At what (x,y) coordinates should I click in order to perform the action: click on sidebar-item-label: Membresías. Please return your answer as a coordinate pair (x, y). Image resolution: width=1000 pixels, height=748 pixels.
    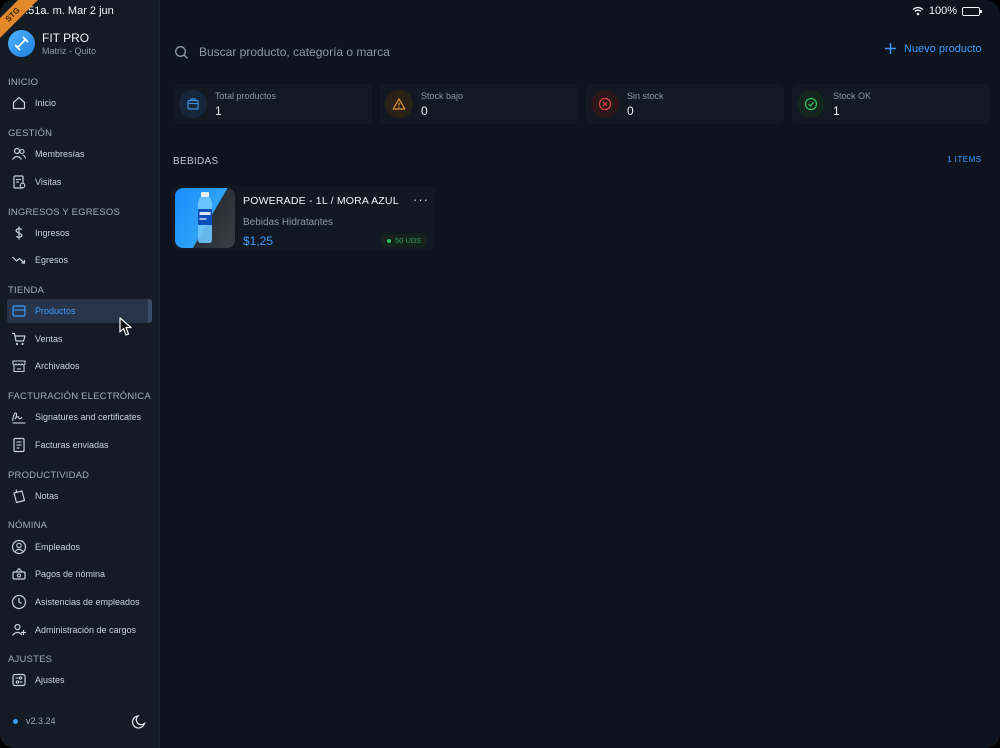
    Looking at the image, I should click on (60, 154).